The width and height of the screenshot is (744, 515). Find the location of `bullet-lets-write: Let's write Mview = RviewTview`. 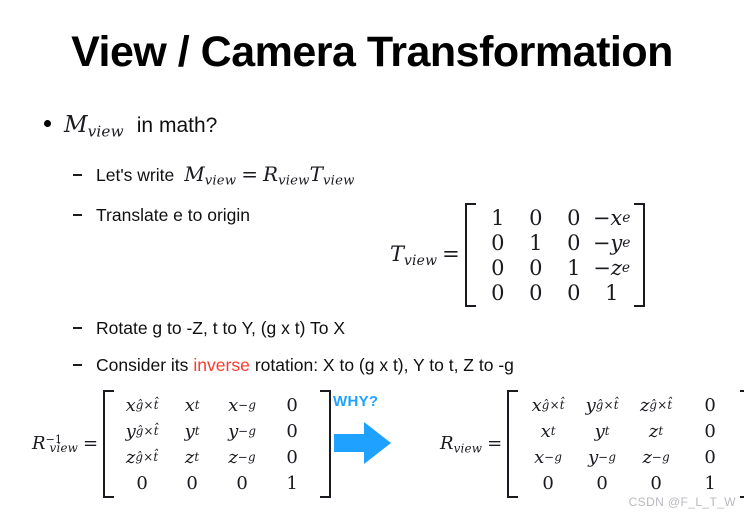

bullet-lets-write: Let's write Mview = RviewTview is located at coordinates (214, 175).